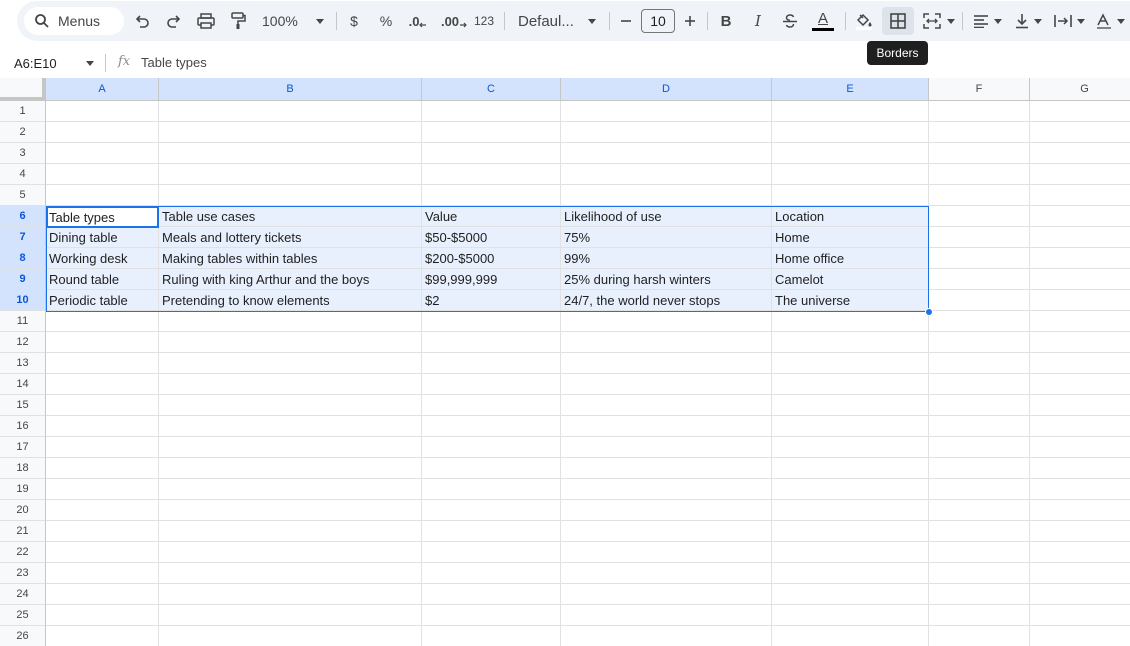  Describe the element at coordinates (666, 111) in the screenshot. I see `cell-d1` at that location.